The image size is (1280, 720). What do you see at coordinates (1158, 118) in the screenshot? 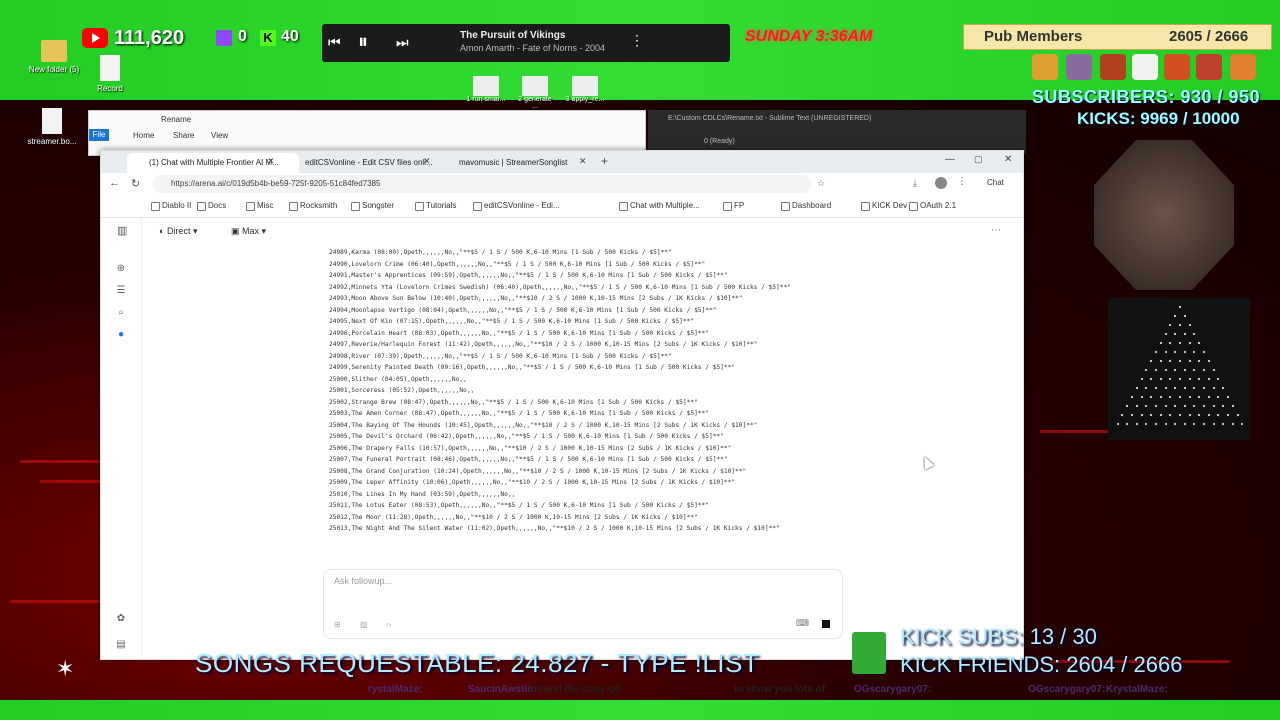
I see `kicks-goal: KICKS: 9969 / 10000` at bounding box center [1158, 118].